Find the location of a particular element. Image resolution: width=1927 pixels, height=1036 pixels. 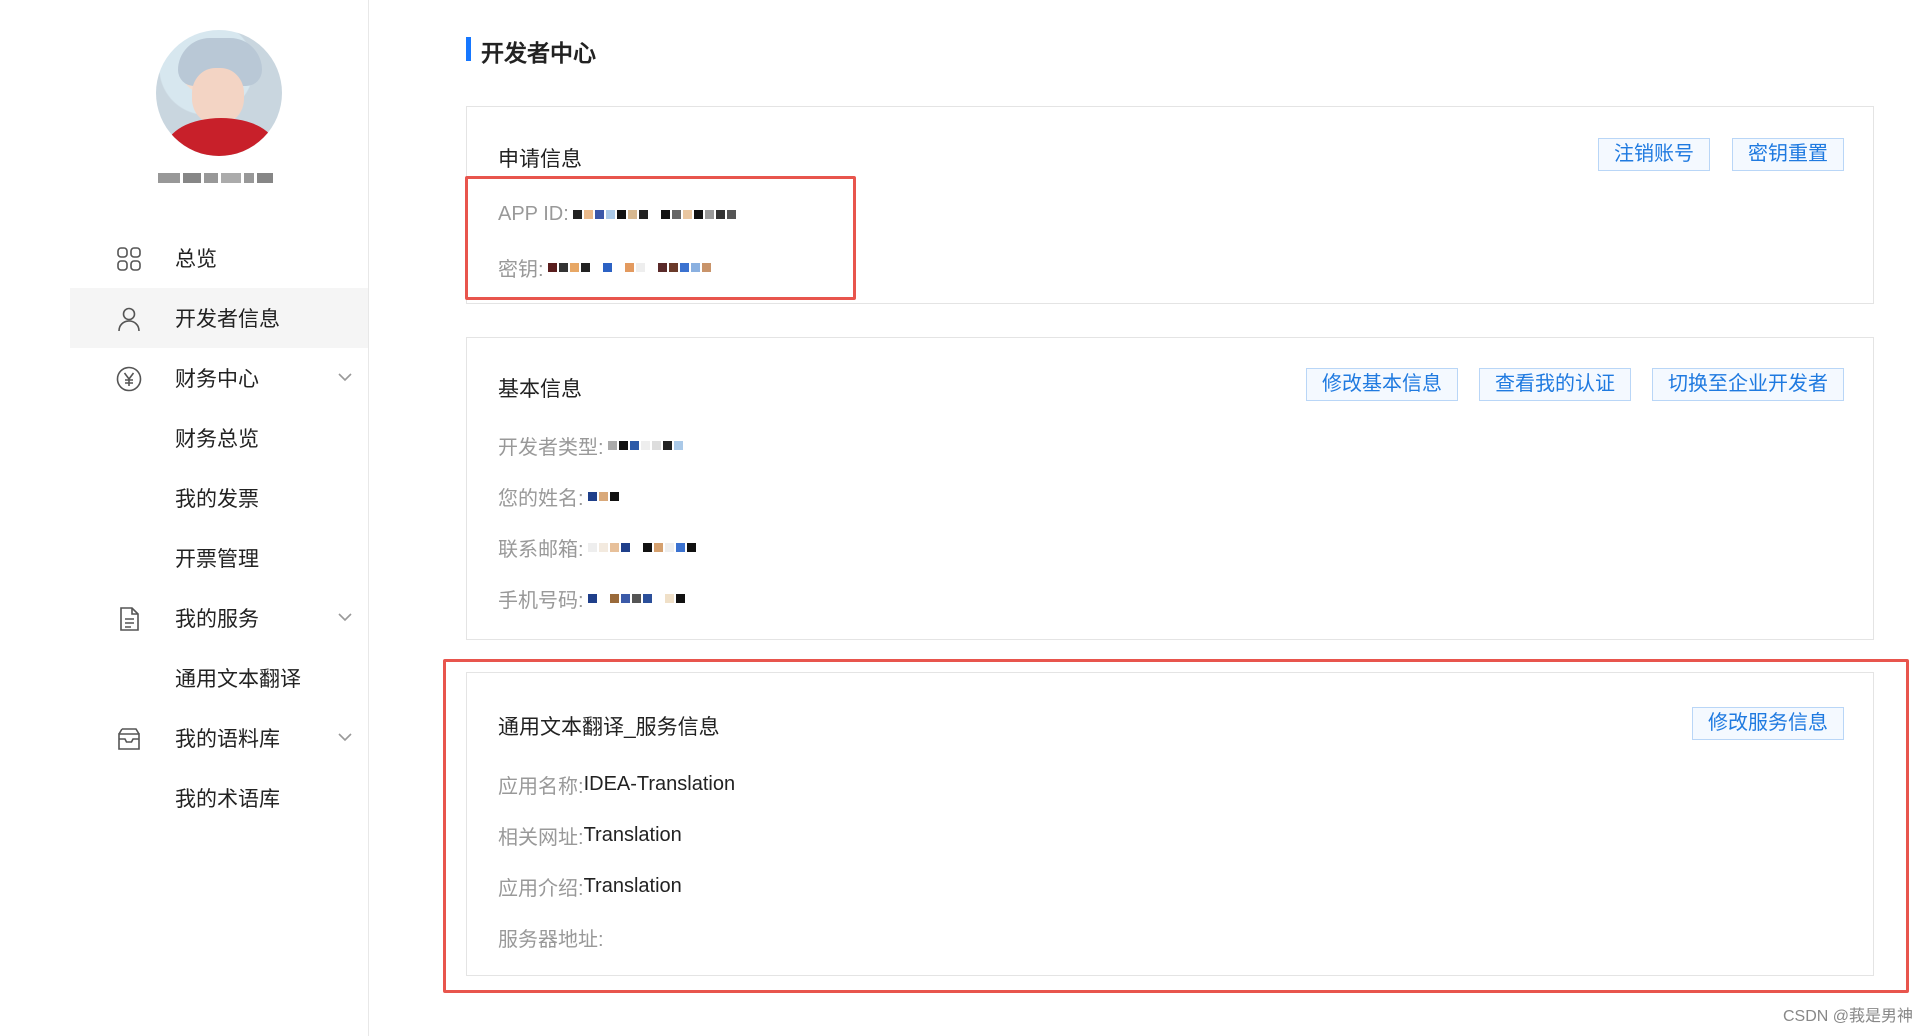

sidebar-item-finance-overview: 财务总览 is located at coordinates (219, 438).